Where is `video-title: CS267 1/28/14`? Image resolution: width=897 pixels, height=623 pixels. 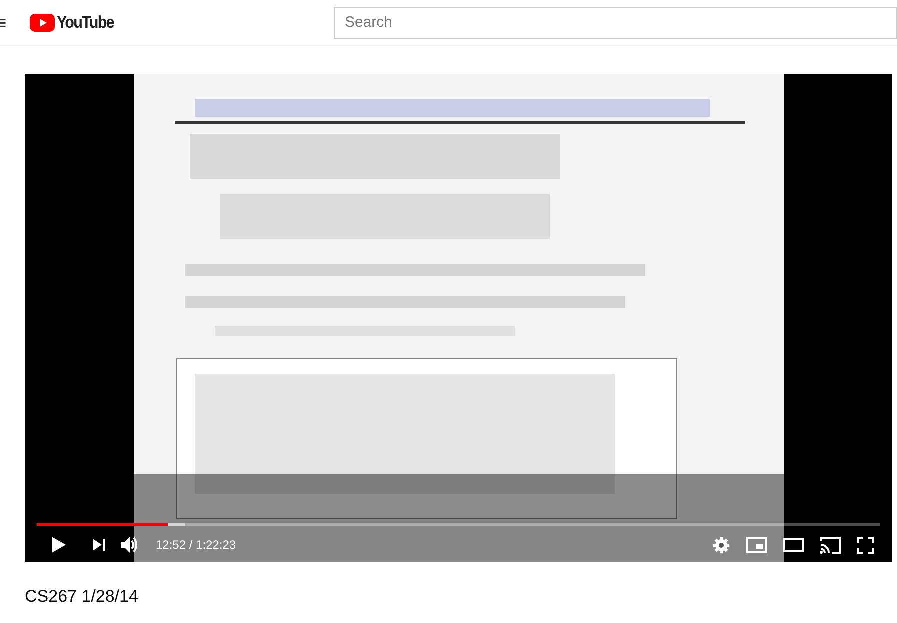 video-title: CS267 1/28/14 is located at coordinates (82, 597).